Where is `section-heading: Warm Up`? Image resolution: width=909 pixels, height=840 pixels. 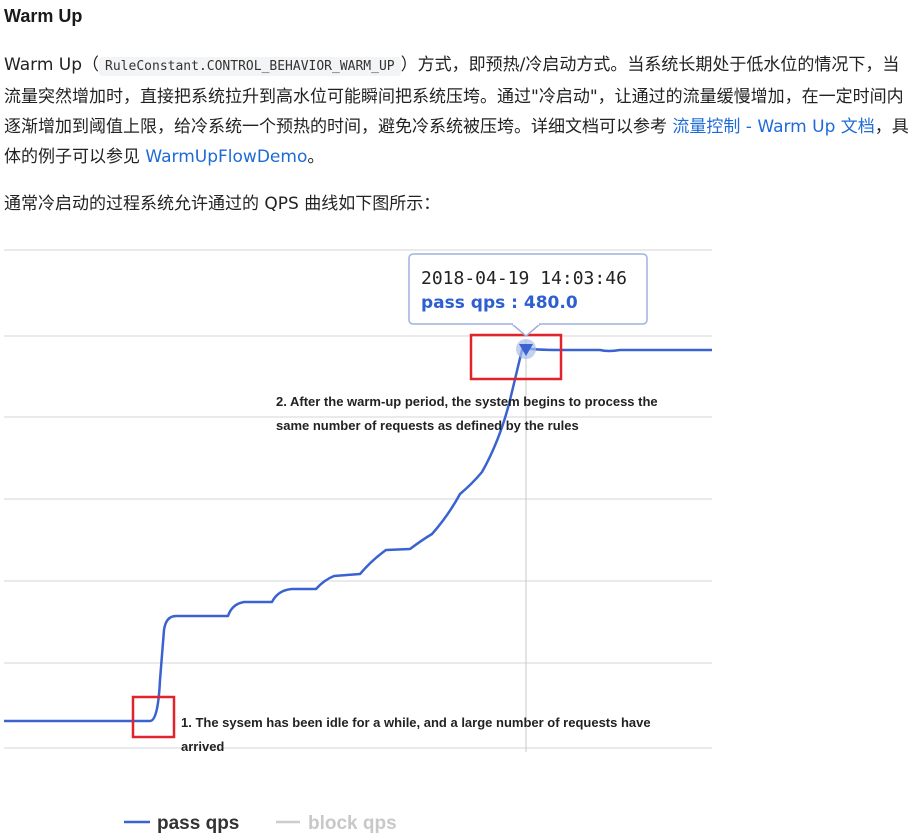 section-heading: Warm Up is located at coordinates (43, 16).